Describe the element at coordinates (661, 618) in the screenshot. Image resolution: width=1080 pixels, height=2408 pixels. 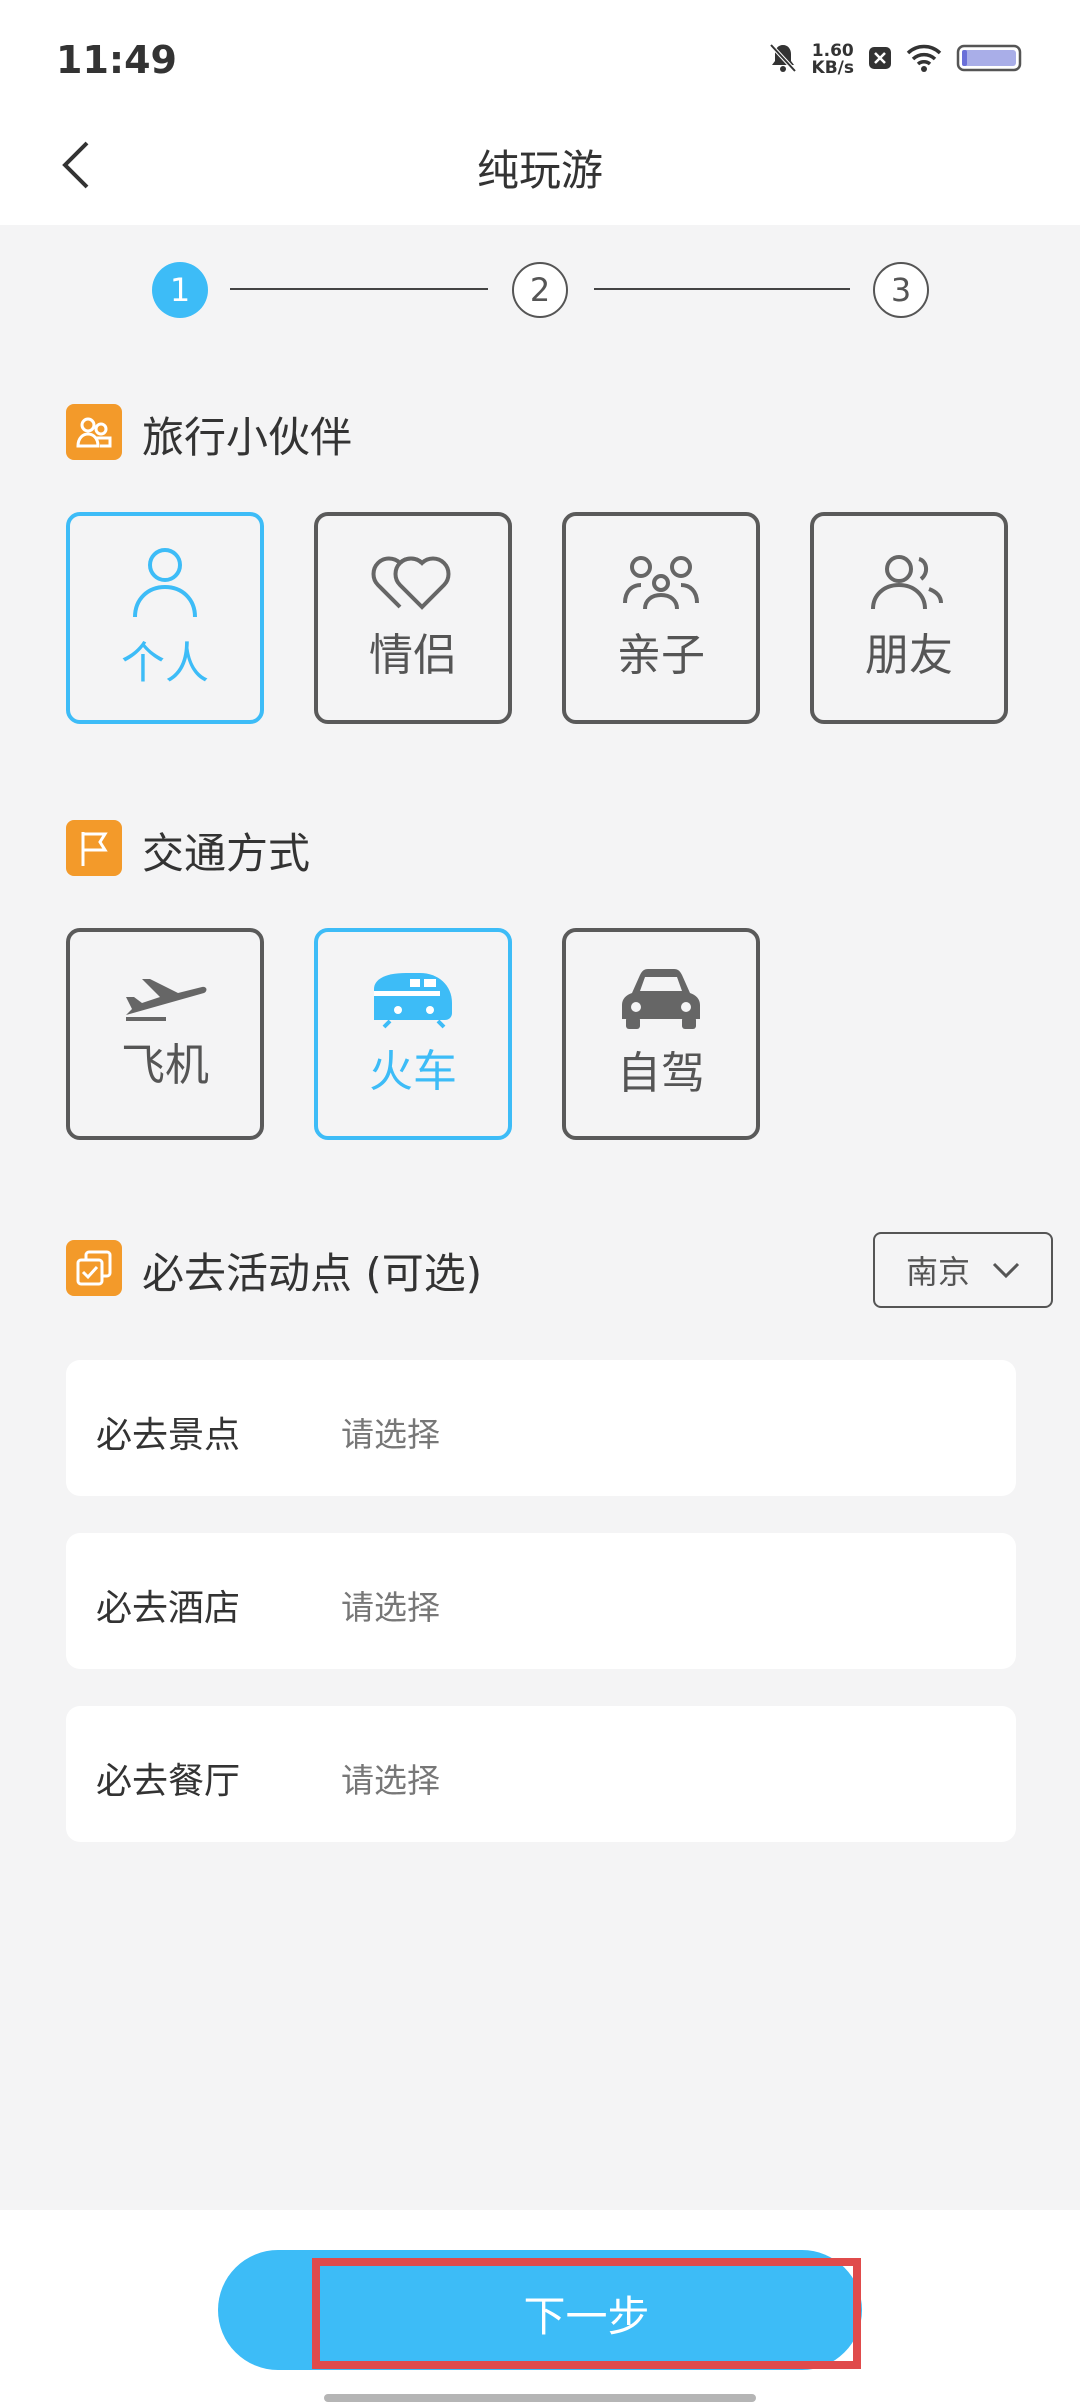
I see `companion-option-family: 亲子` at that location.